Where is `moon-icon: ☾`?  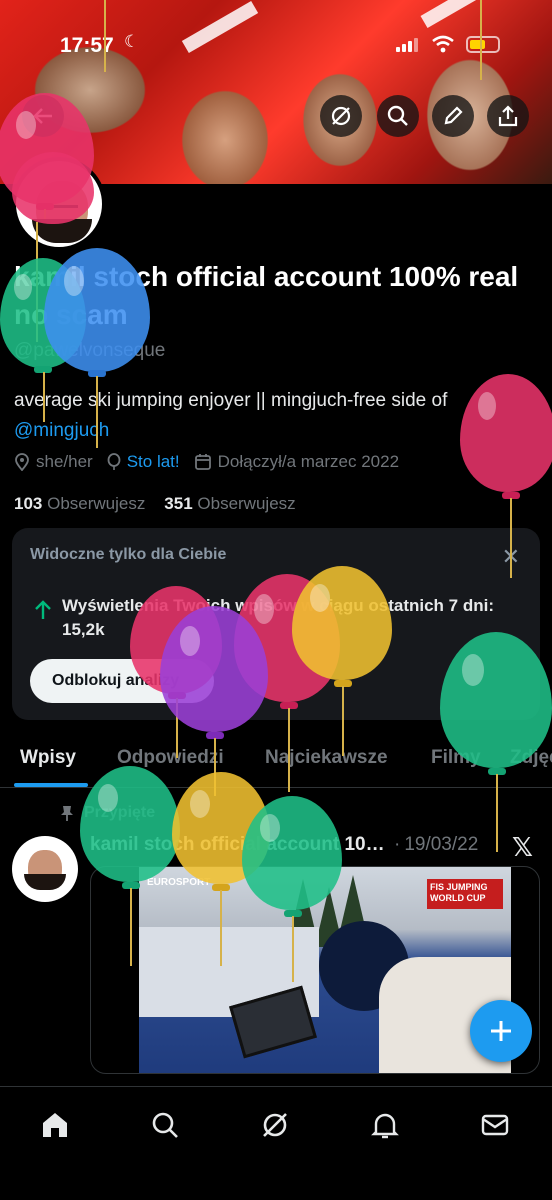
moon-icon: ☾ is located at coordinates (132, 41).